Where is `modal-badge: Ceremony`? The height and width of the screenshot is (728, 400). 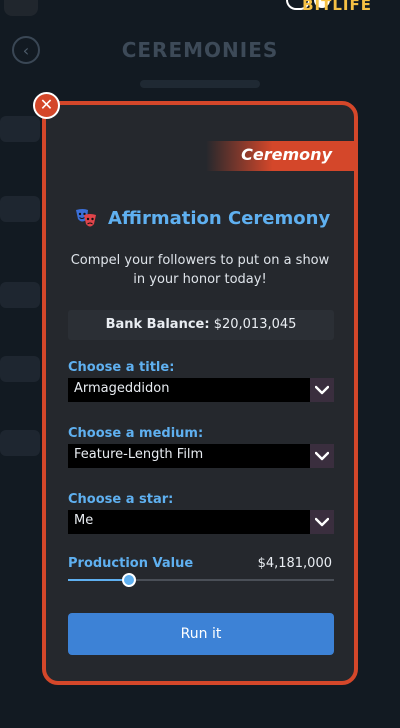 modal-badge: Ceremony is located at coordinates (280, 156).